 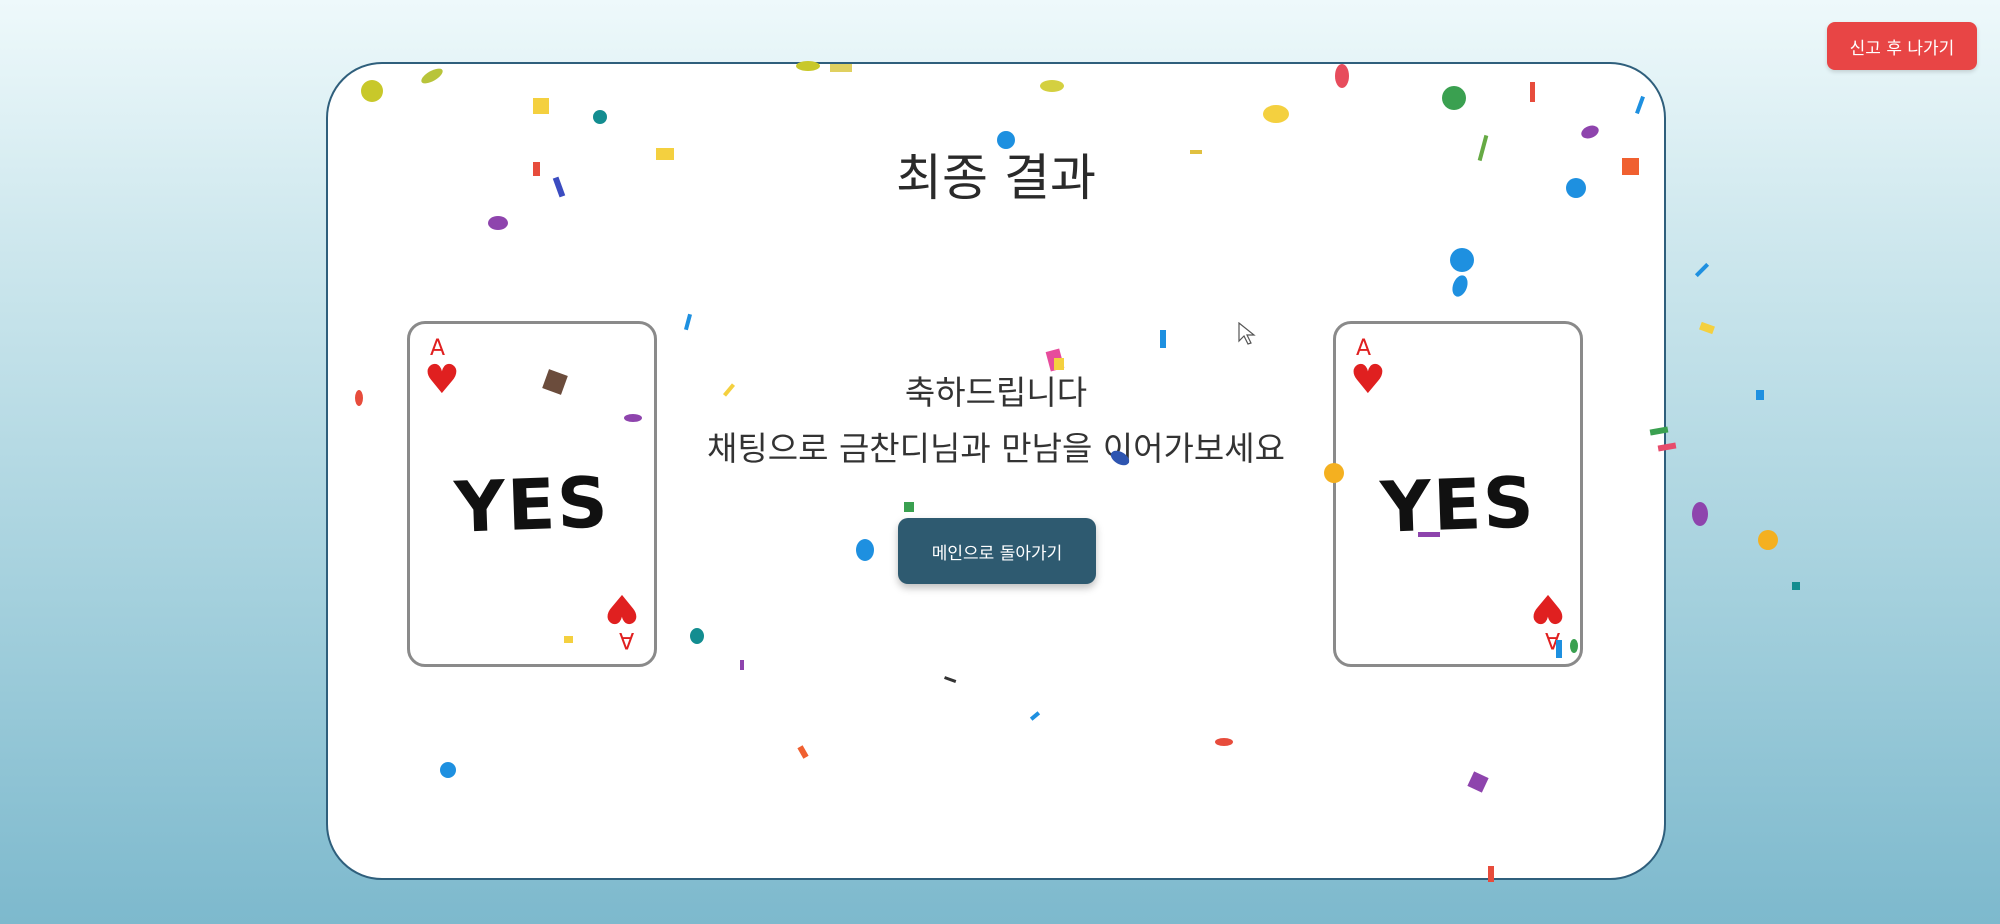 What do you see at coordinates (1902, 46) in the screenshot?
I see `report-and-exit-button: 신고 후 나가기` at bounding box center [1902, 46].